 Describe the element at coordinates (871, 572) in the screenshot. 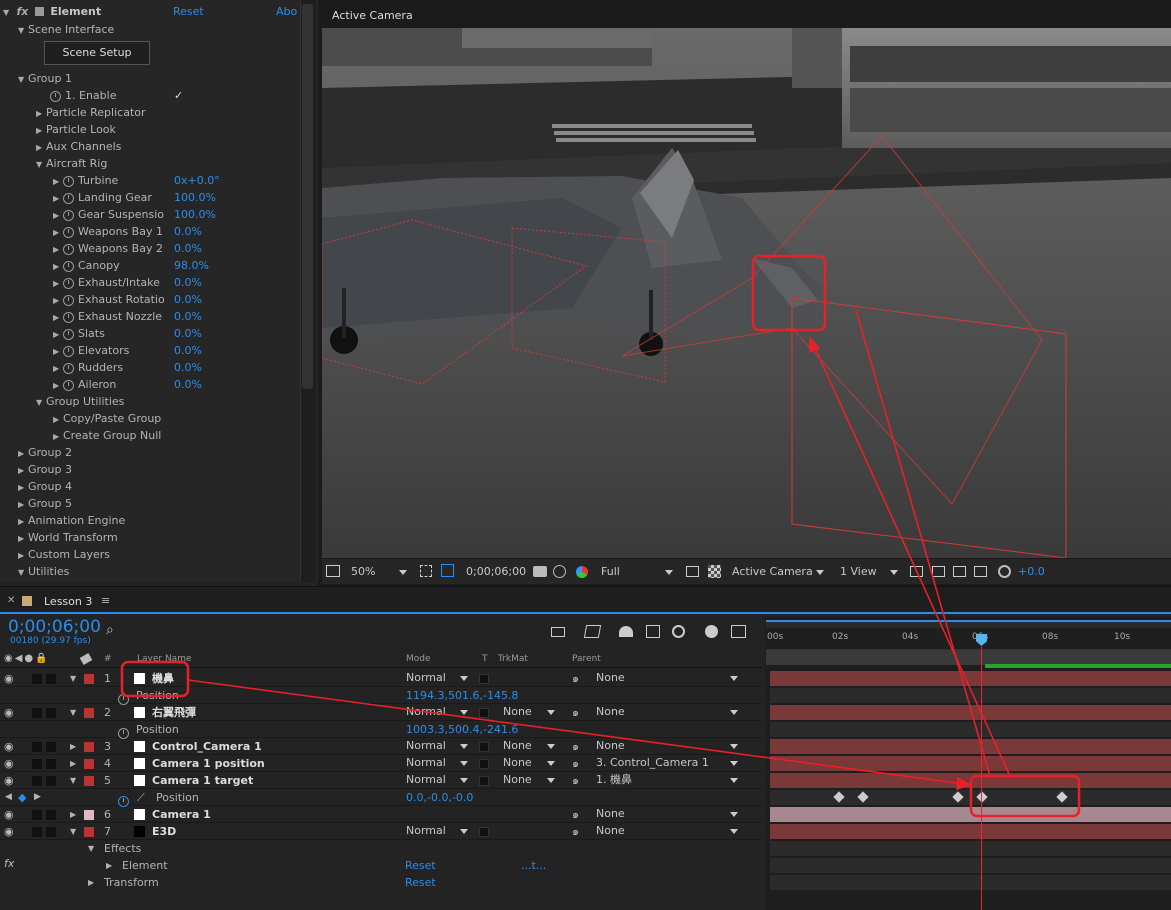

I see `view-layout-dropdown: 1 View` at that location.